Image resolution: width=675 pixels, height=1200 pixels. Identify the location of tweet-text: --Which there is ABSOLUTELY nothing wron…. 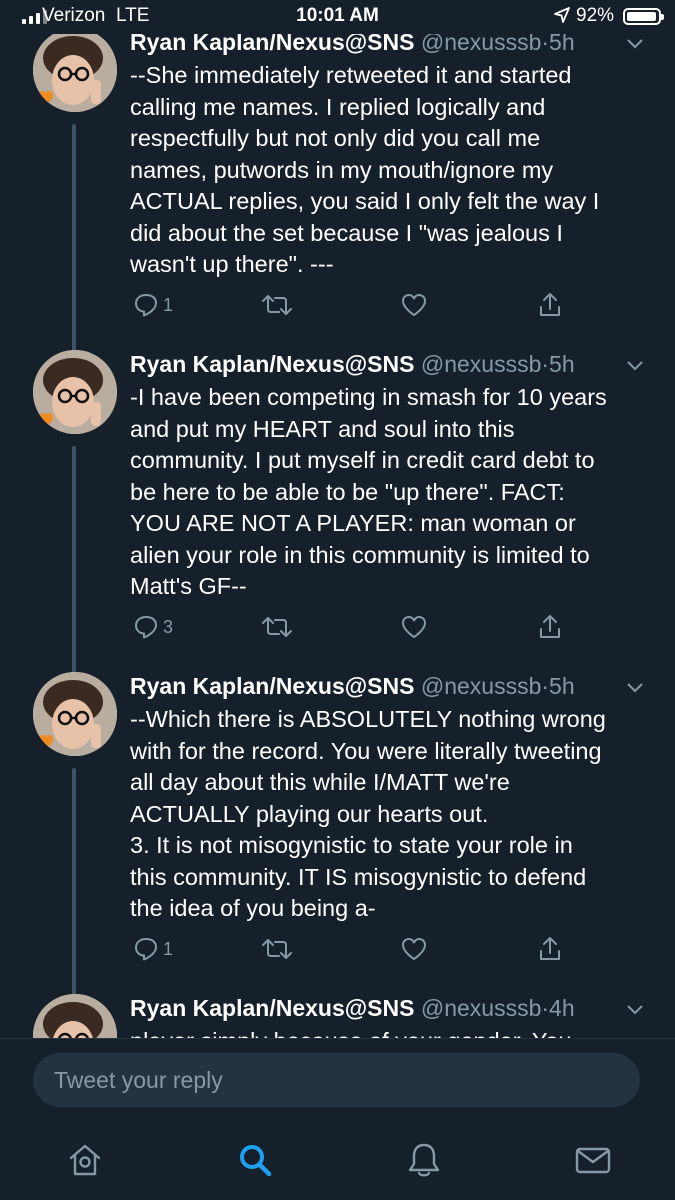
(368, 813).